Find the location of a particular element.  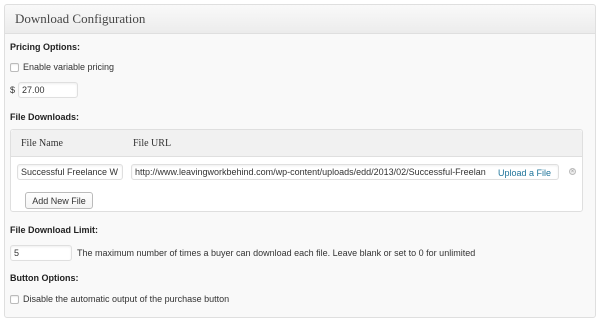

upload-file-link: Upload a File is located at coordinates (525, 173).